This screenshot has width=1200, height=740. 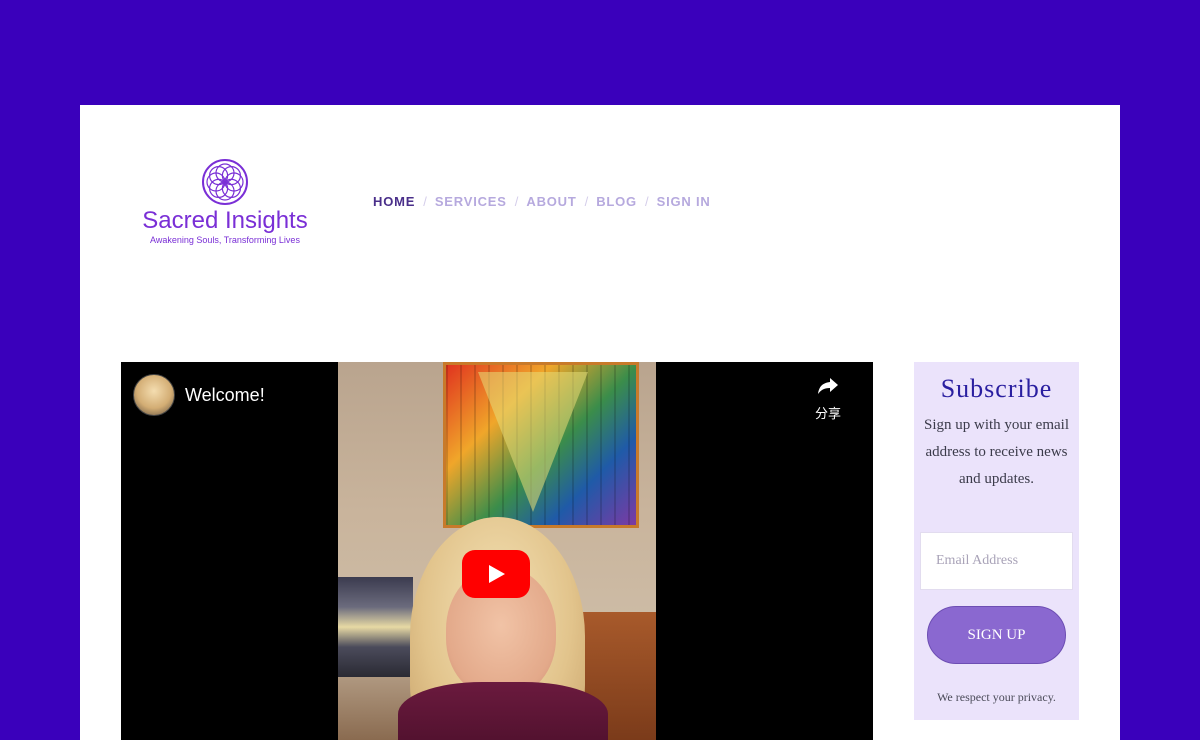 What do you see at coordinates (394, 201) in the screenshot?
I see `nav-home: HOME` at bounding box center [394, 201].